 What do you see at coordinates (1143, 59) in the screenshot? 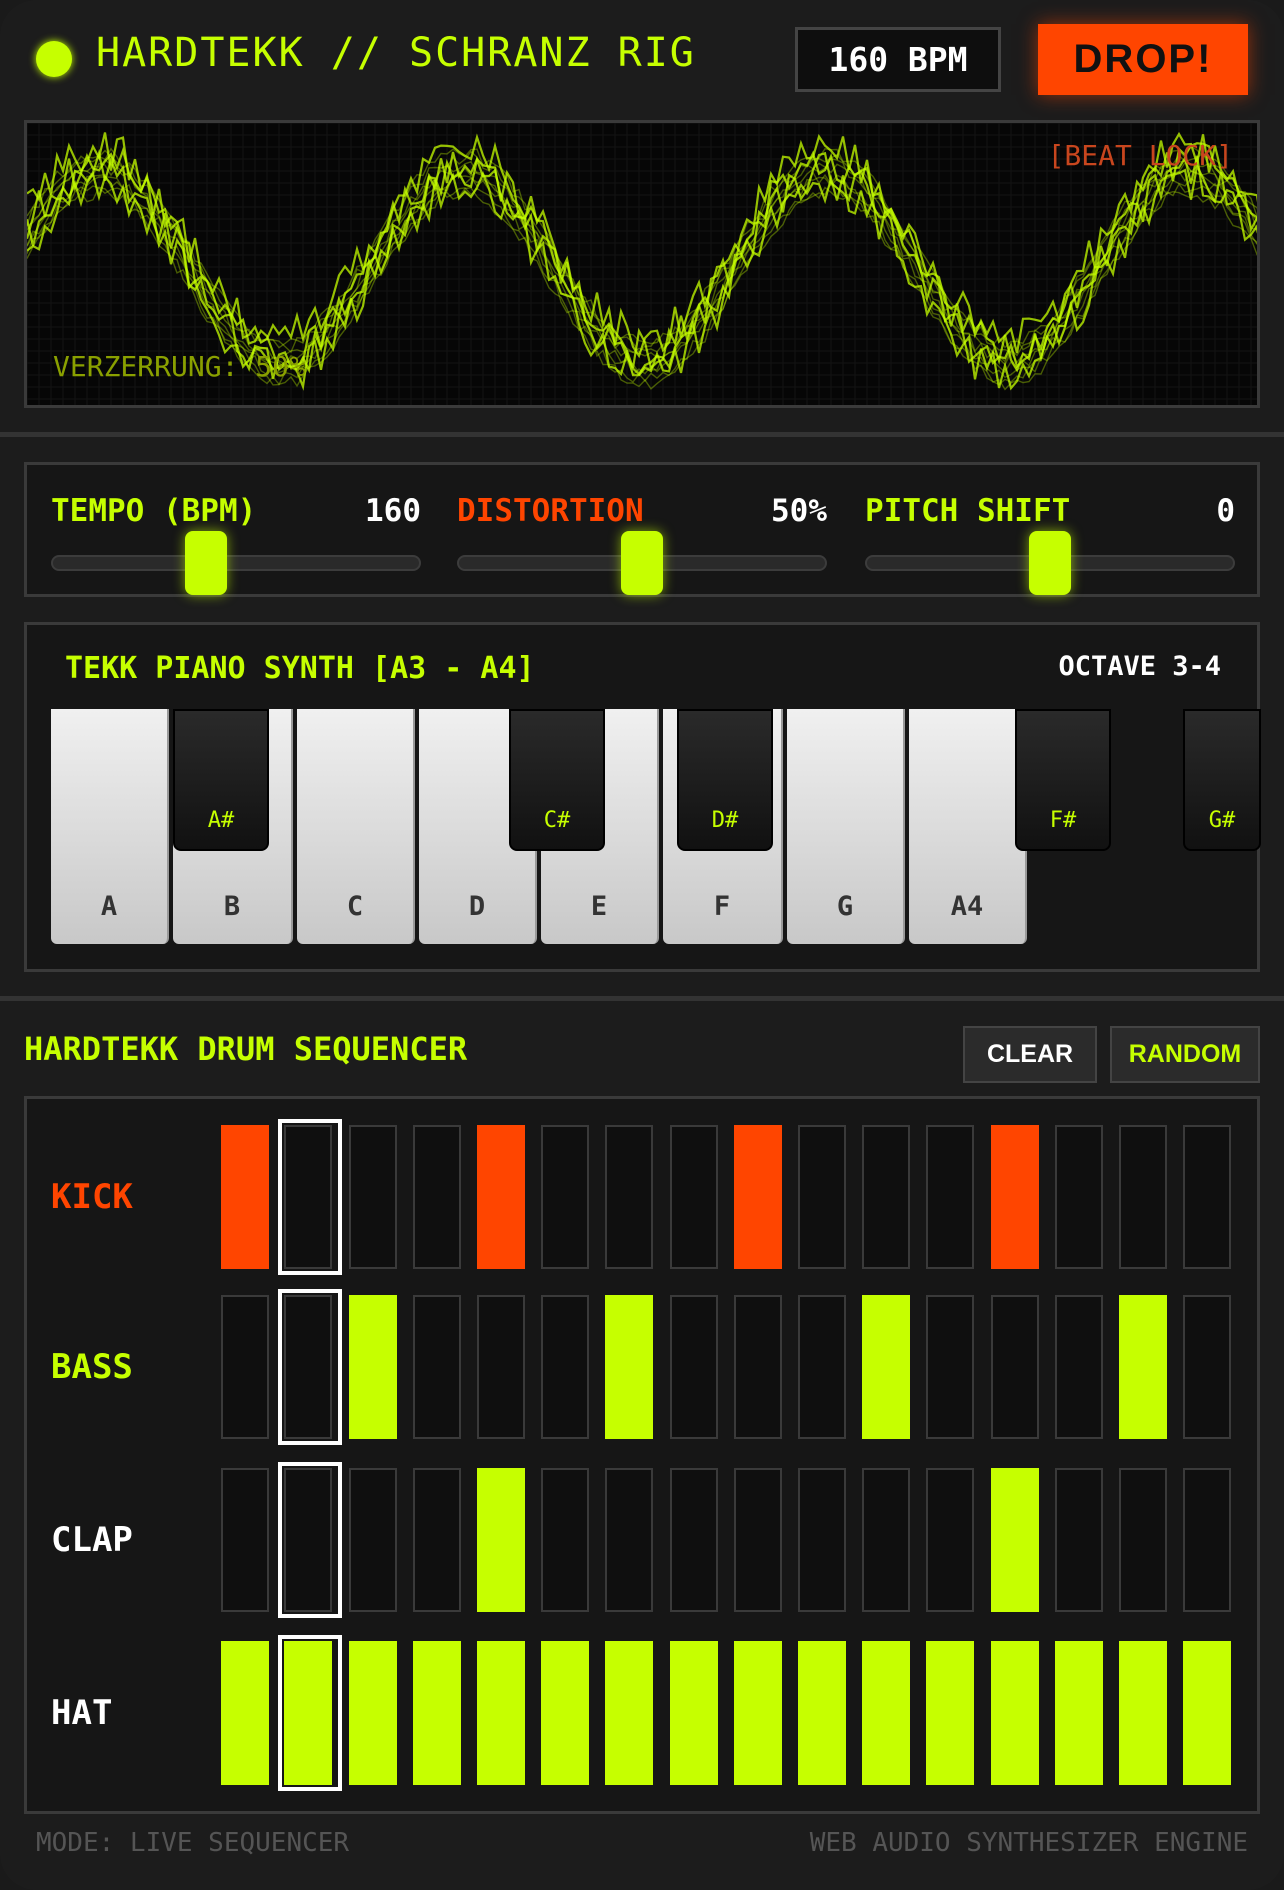
I see `drop-button: DROP!` at bounding box center [1143, 59].